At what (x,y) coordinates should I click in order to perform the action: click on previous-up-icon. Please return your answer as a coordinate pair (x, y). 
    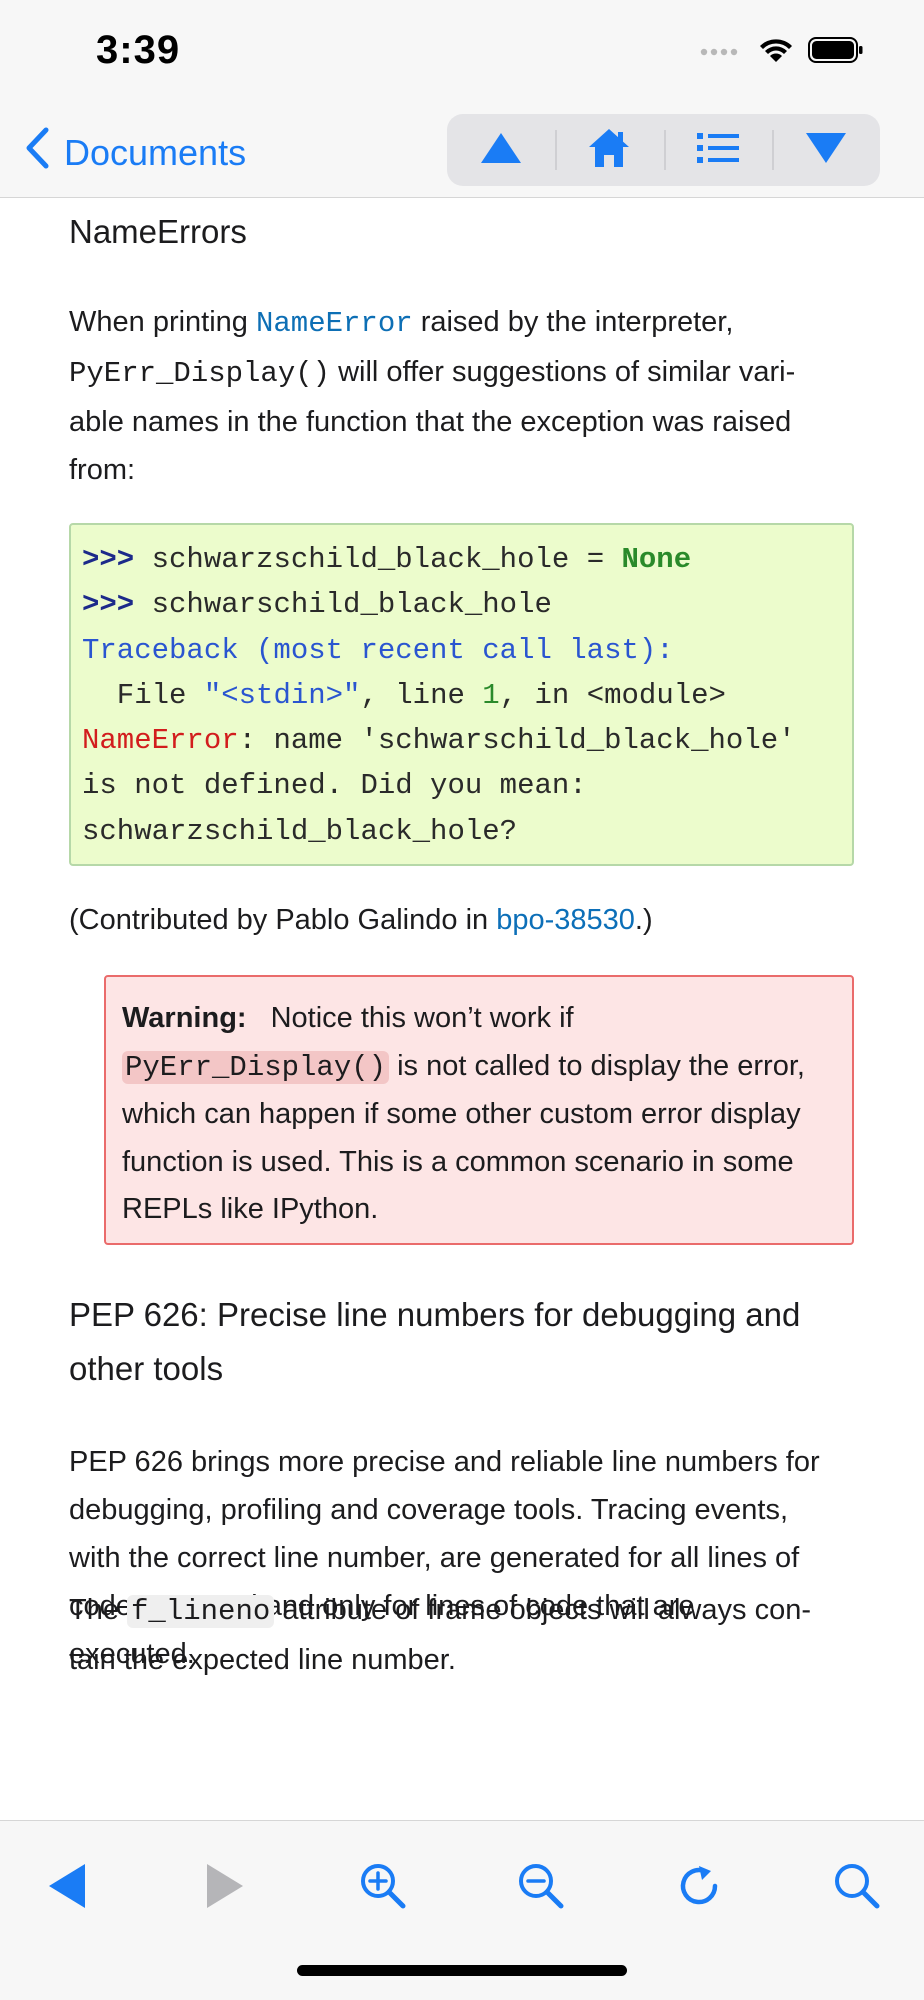
    Looking at the image, I should click on (501, 150).